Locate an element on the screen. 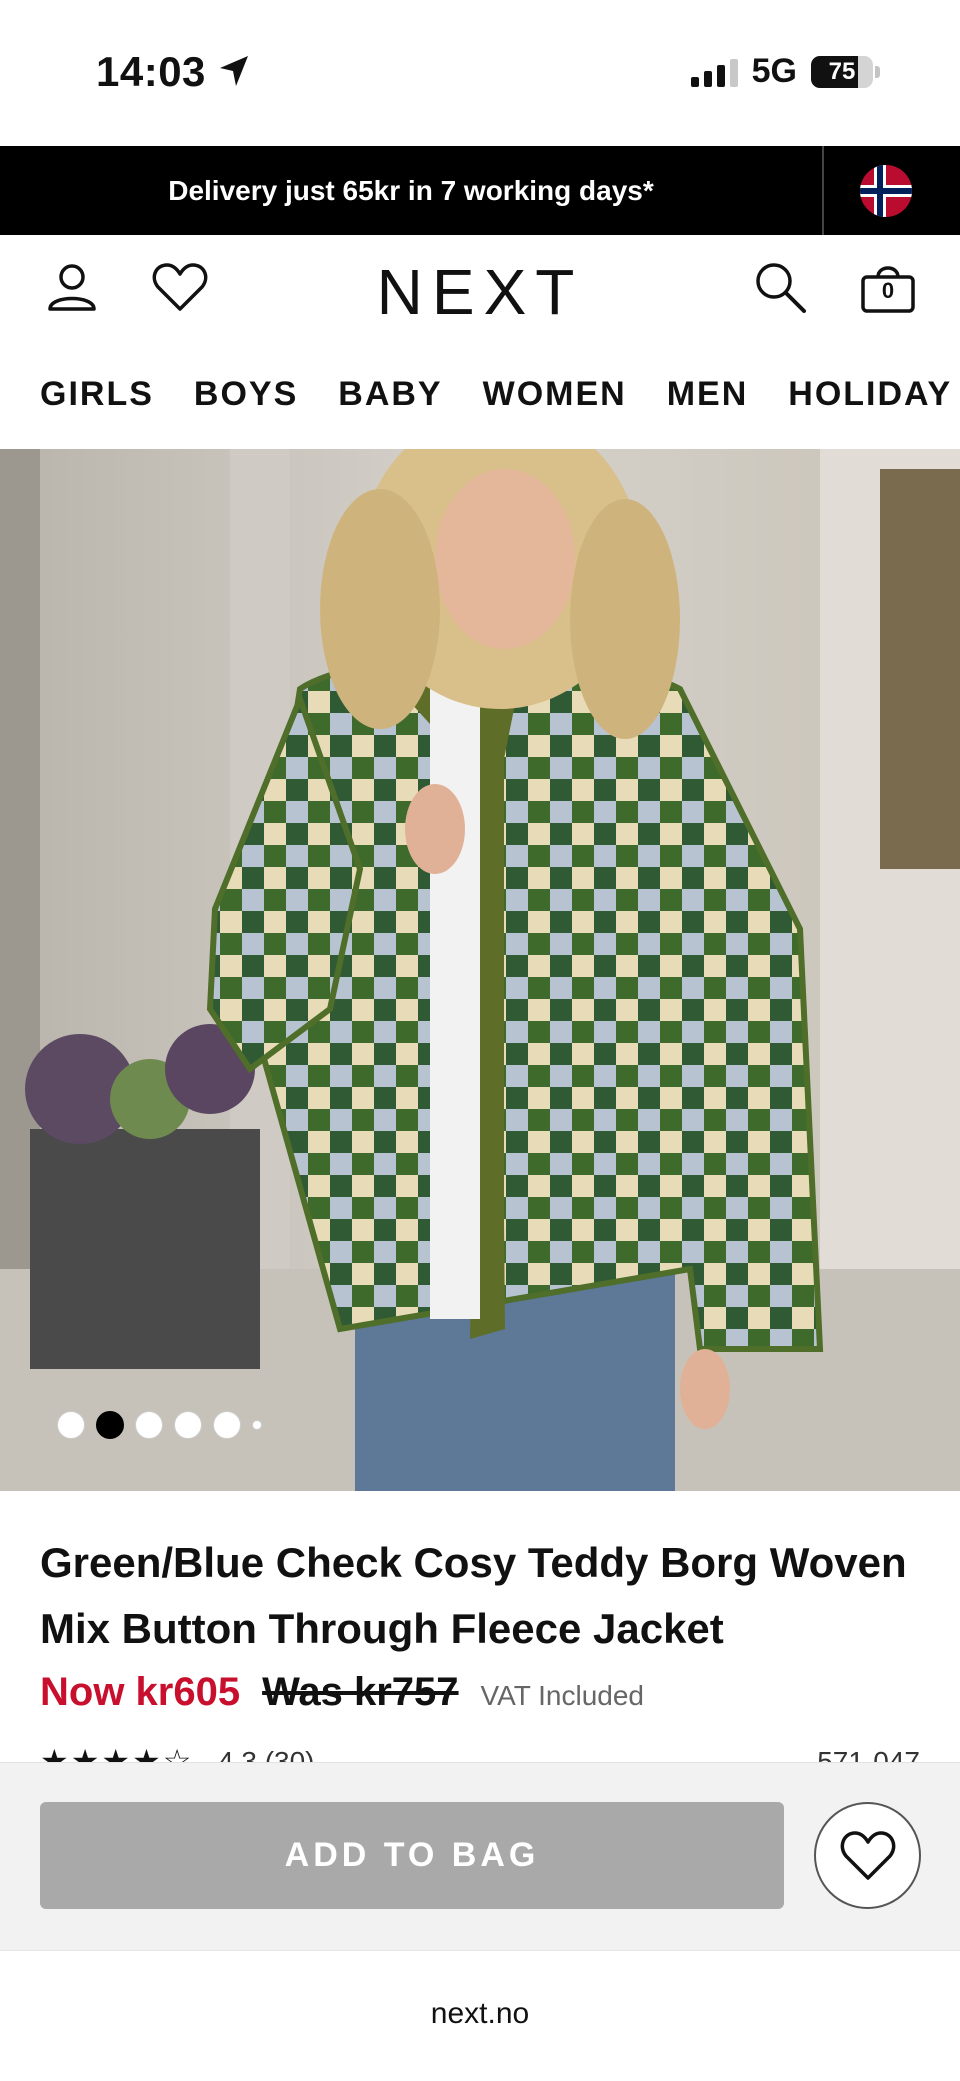 This screenshot has width=960, height=2081. rating-stars: ★★★★☆ is located at coordinates (116, 1753).